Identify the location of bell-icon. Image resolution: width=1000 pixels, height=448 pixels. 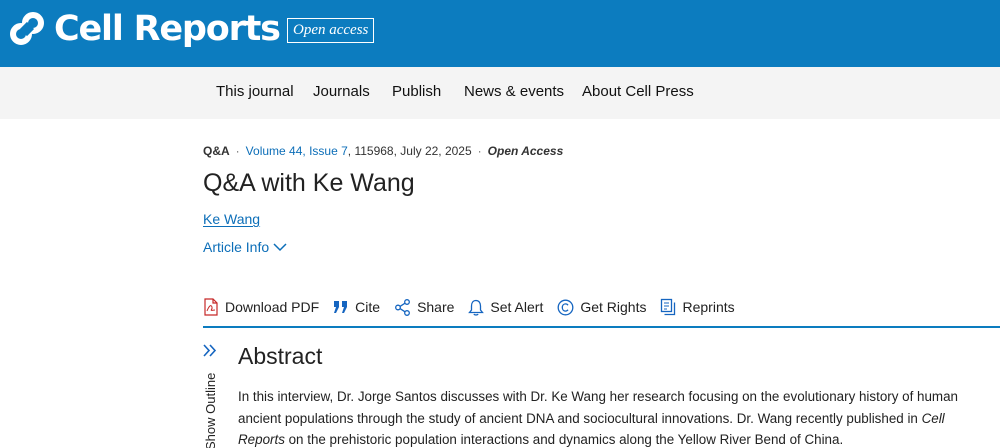
(476, 307).